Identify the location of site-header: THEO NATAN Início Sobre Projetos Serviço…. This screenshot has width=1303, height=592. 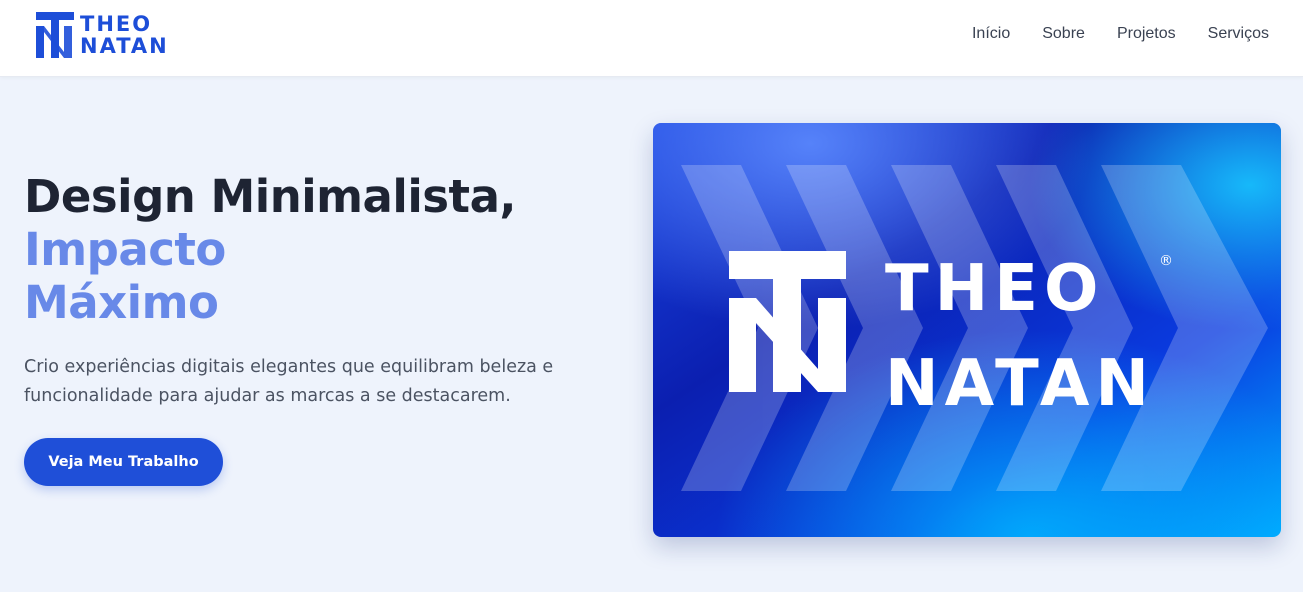
(651, 38).